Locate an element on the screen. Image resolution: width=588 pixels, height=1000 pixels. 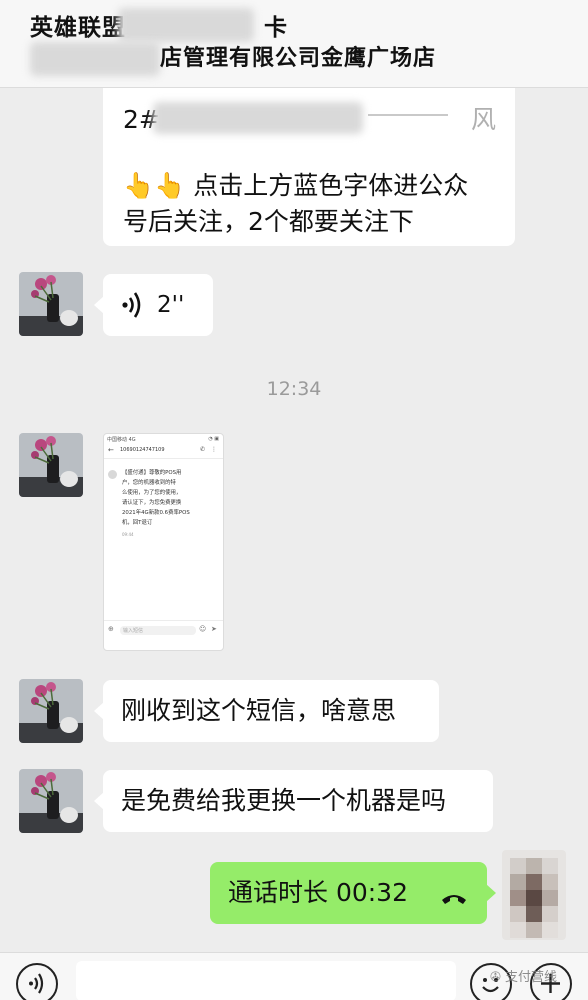
redacted-subtitle-blur is located at coordinates (95, 59).